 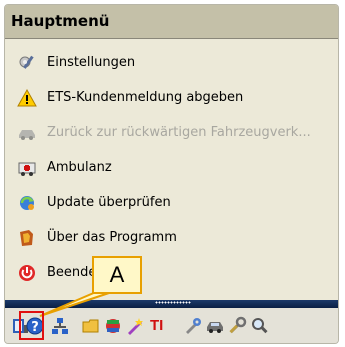 I want to click on magnifier-icon, so click(x=260, y=326).